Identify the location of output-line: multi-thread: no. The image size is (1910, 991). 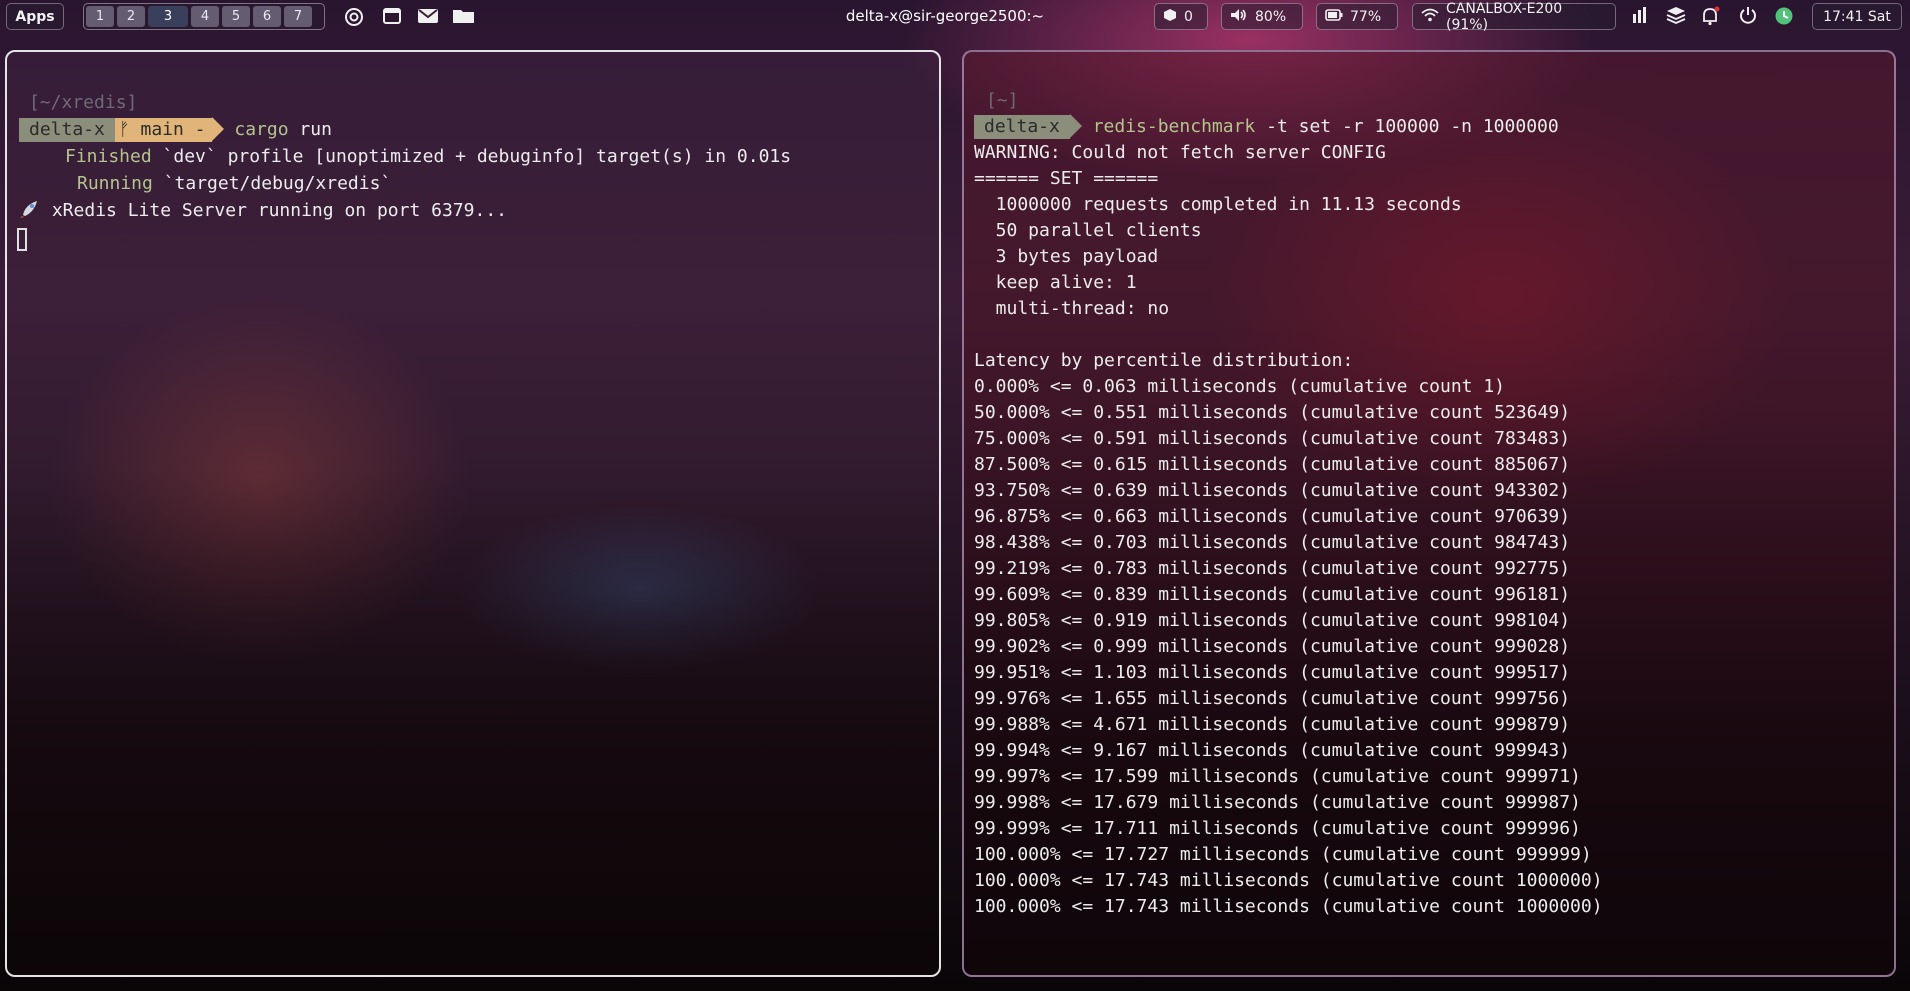
(1072, 308).